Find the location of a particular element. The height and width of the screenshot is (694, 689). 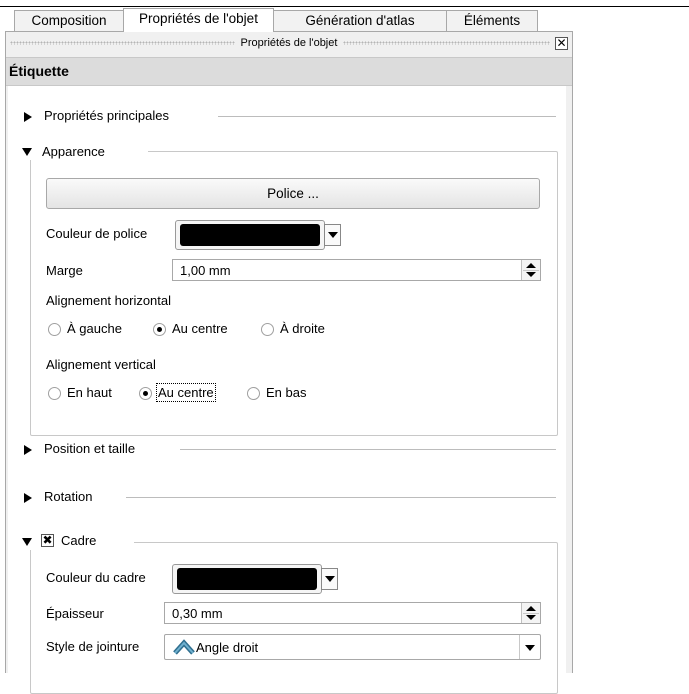

tab-composition: Composition is located at coordinates (69, 20).